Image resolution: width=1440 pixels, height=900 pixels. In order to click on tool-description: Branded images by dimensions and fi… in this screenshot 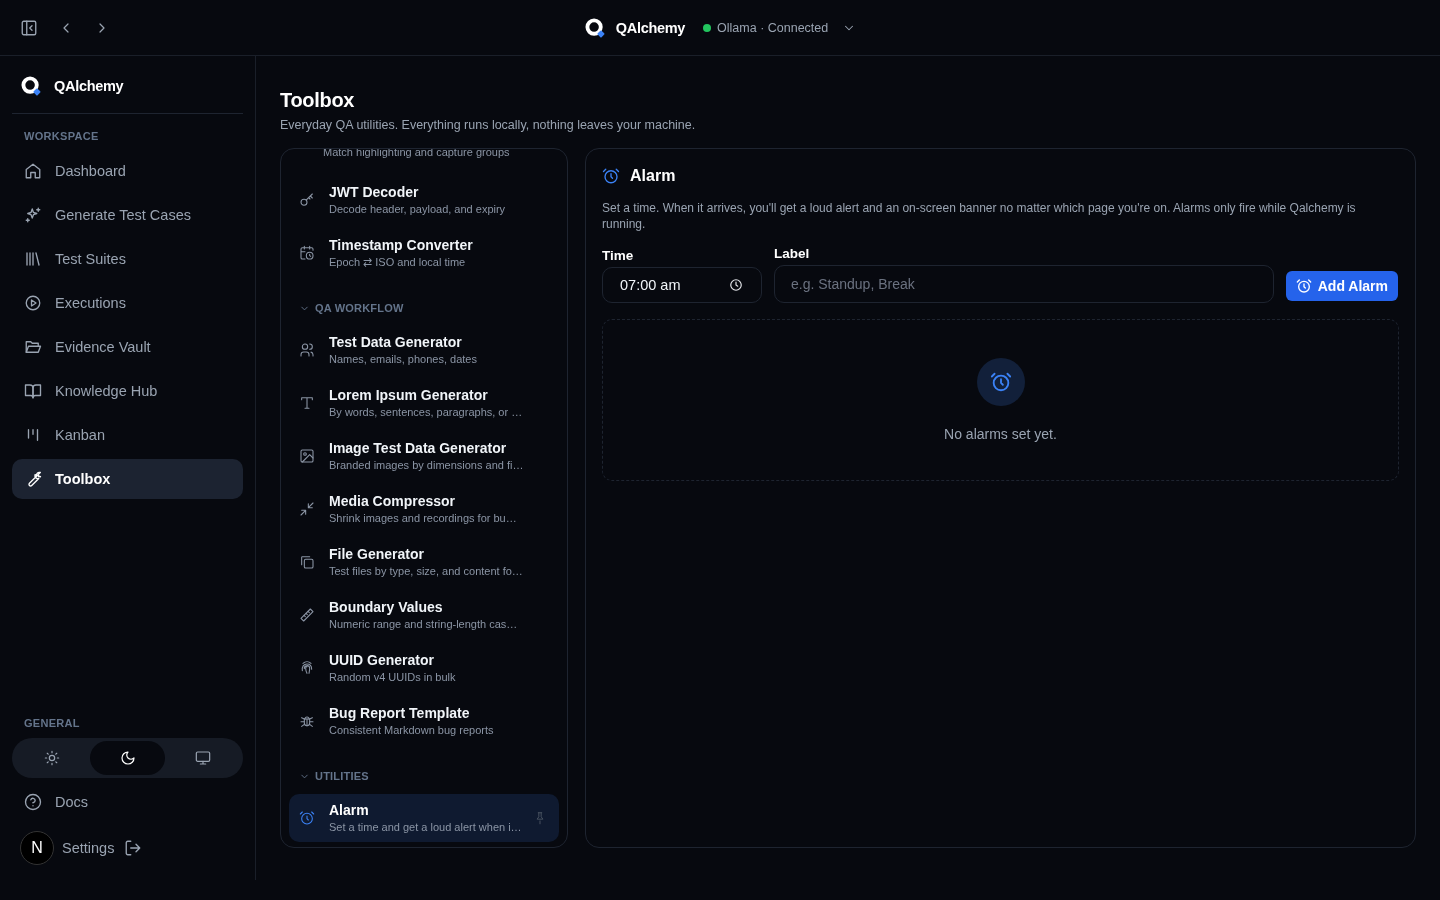, I will do `click(426, 465)`.